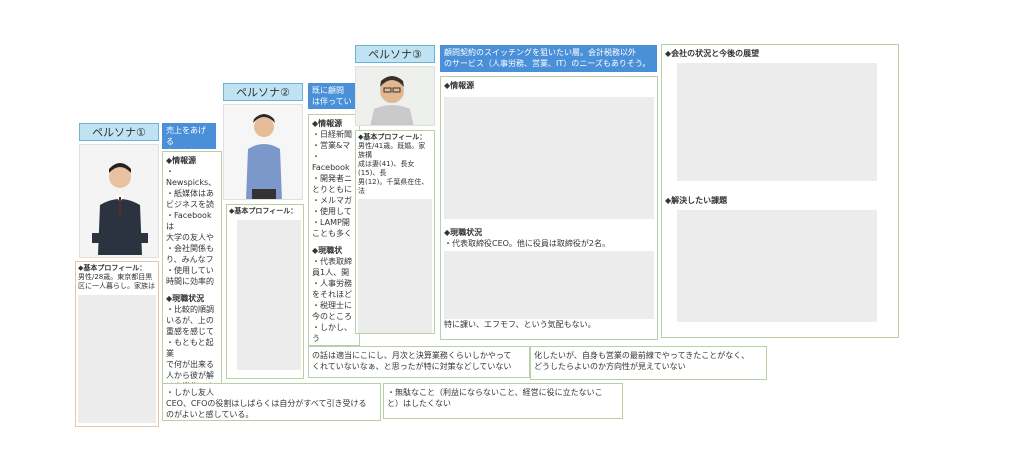 This screenshot has width=1025, height=459. Describe the element at coordinates (116, 281) in the screenshot. I see `persona1-profile-text: 男性/28歳。東京都目黒 区に一人暮らし。家族は` at that location.